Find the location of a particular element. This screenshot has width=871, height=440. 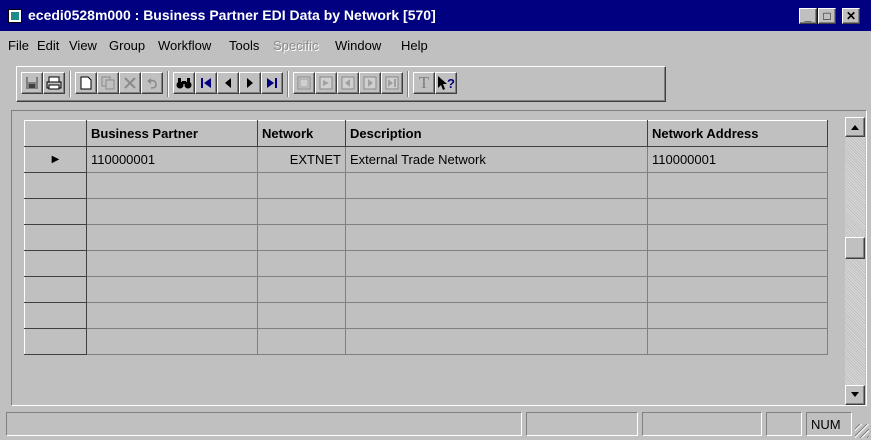

toolbar: T ? is located at coordinates (341, 84).